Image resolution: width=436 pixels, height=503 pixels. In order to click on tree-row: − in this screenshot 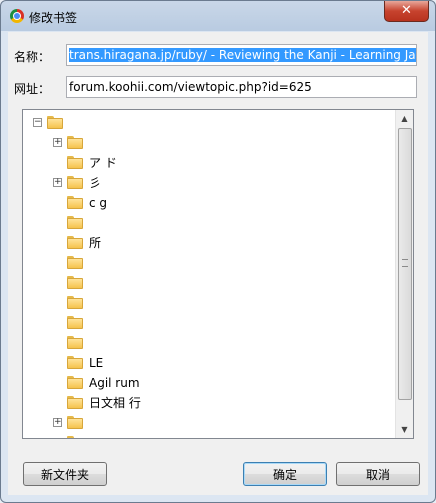, I will do `click(208, 123)`.